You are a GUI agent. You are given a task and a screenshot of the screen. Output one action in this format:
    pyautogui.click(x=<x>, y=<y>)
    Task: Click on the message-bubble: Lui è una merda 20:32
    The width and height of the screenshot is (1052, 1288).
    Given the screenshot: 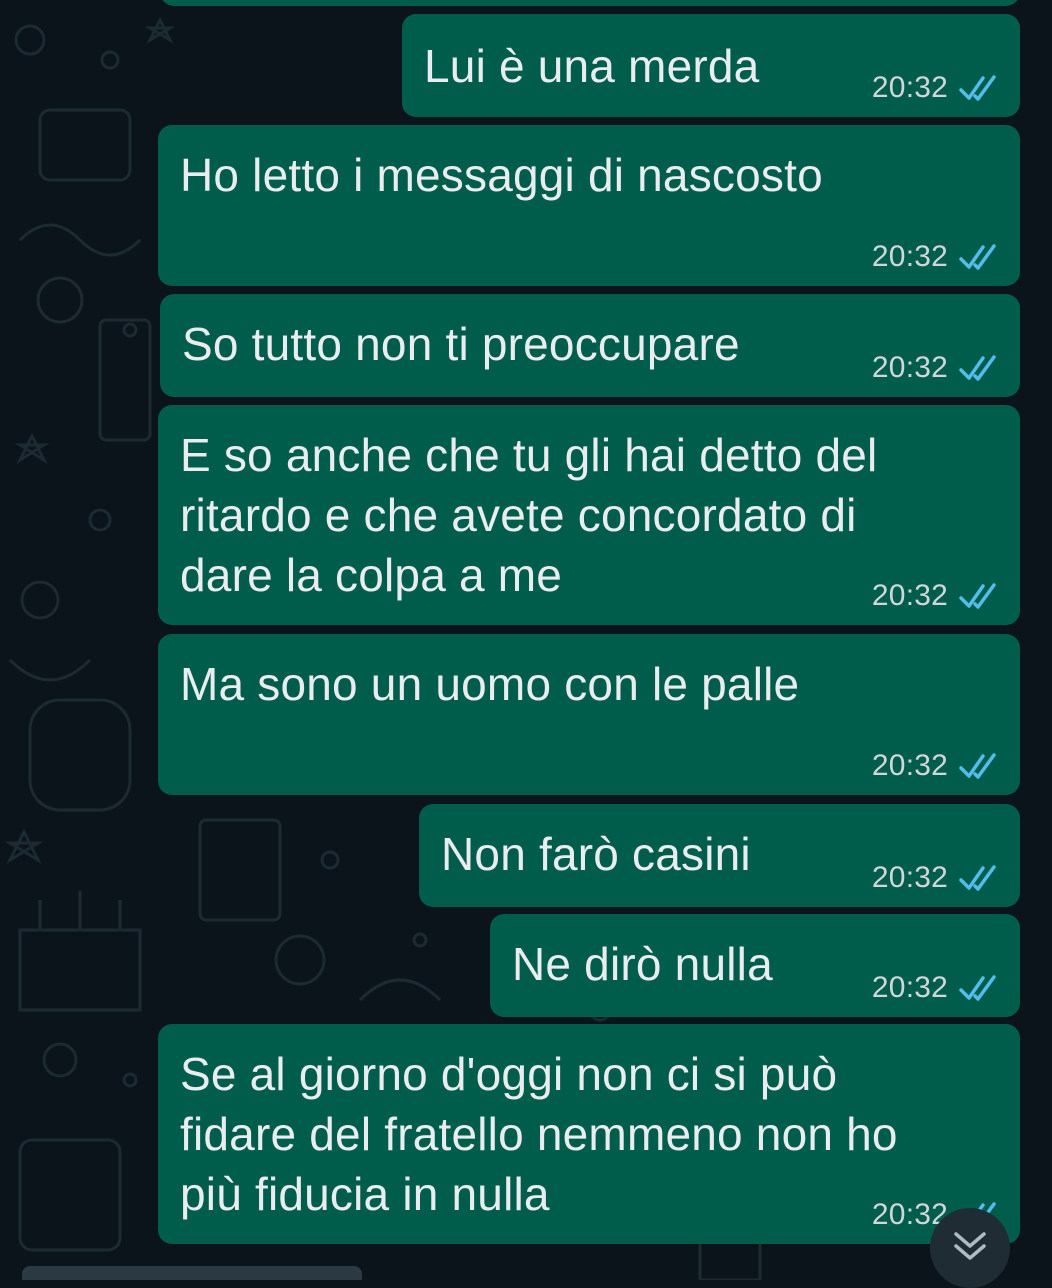 What is the action you would take?
    pyautogui.click(x=711, y=65)
    